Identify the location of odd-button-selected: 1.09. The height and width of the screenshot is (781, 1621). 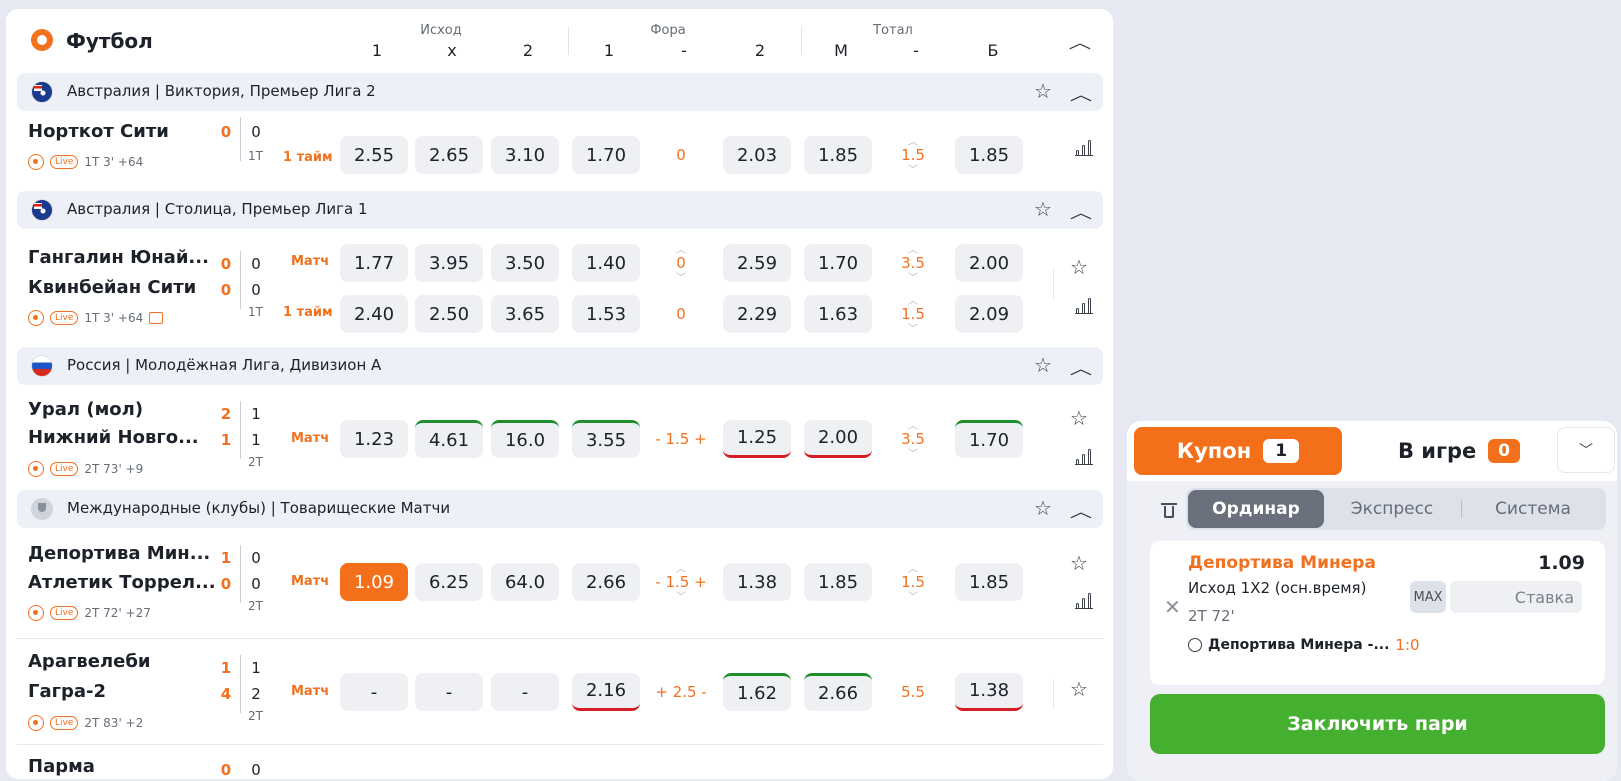
(374, 582).